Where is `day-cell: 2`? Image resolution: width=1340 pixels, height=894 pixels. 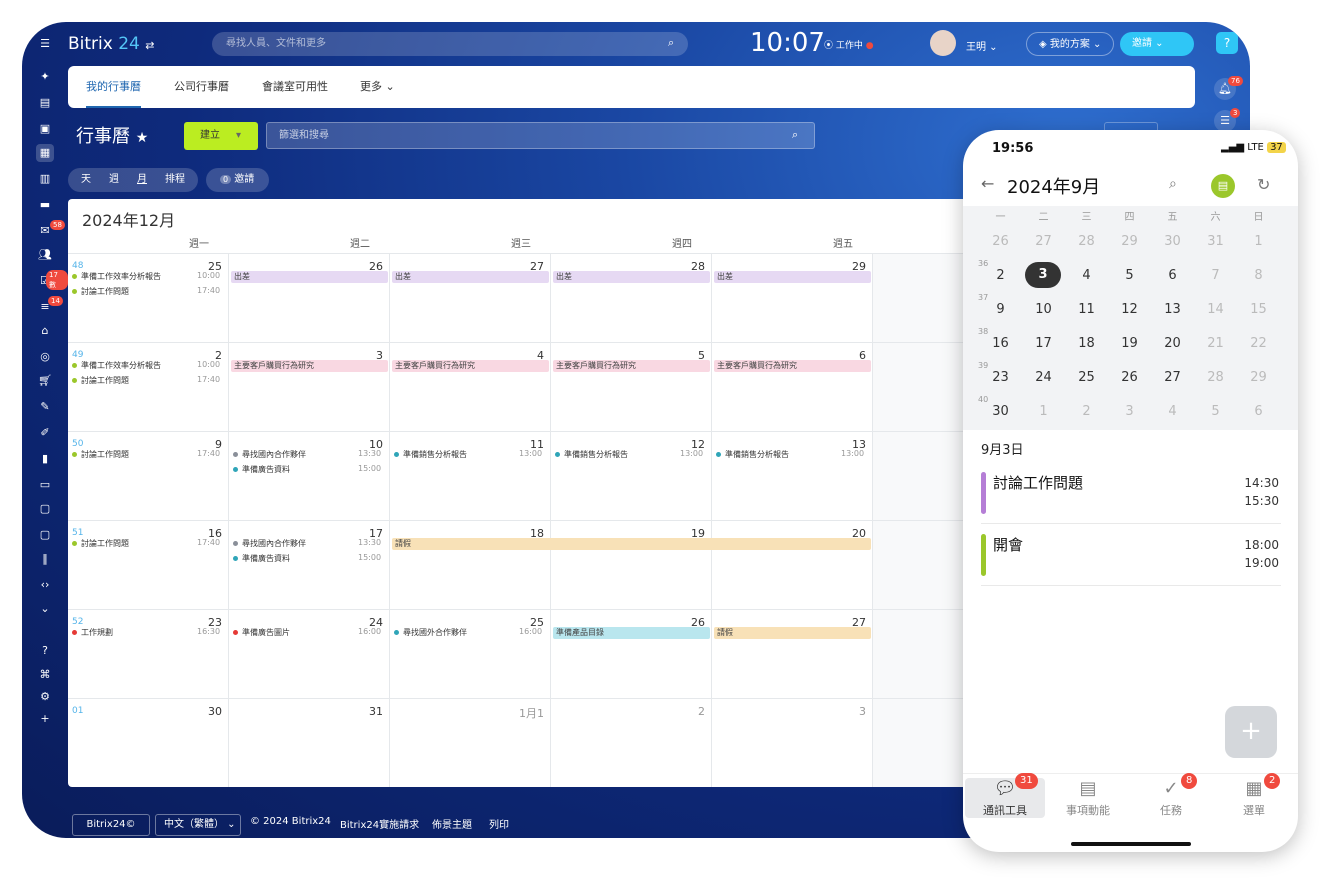 day-cell: 2 is located at coordinates (631, 742).